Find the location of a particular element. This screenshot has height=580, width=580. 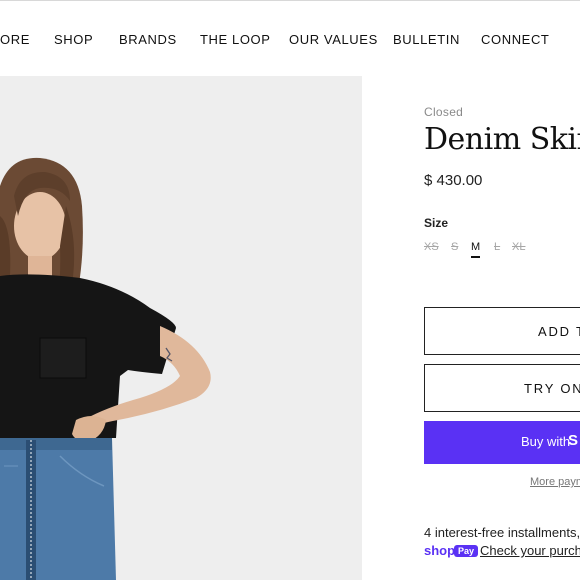

buy-with-shop-pay-button: Buy with S is located at coordinates (502, 442).